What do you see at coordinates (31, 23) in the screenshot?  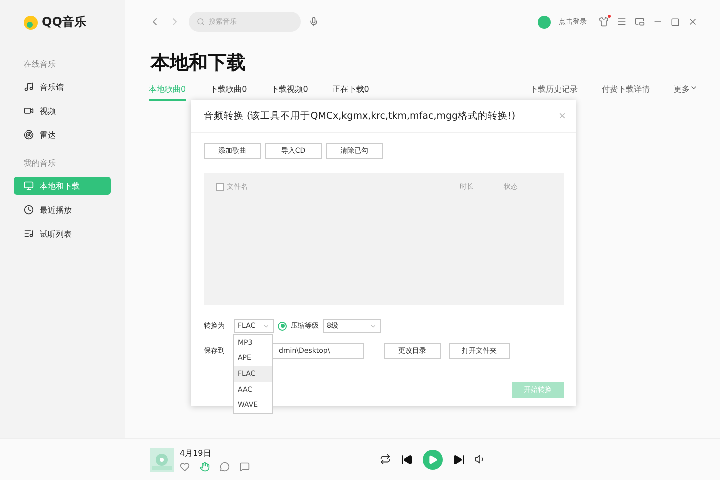 I see `logo-icon` at bounding box center [31, 23].